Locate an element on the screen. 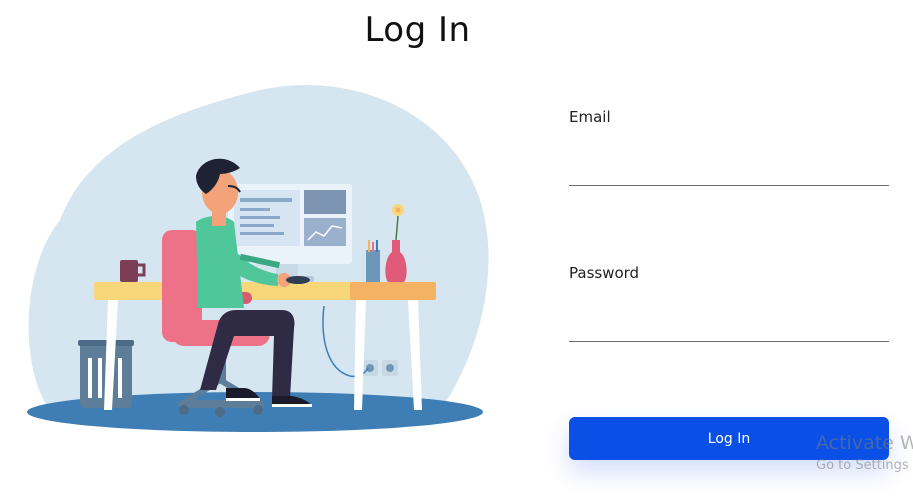 The height and width of the screenshot is (501, 913). email-group: Email is located at coordinates (729, 147).